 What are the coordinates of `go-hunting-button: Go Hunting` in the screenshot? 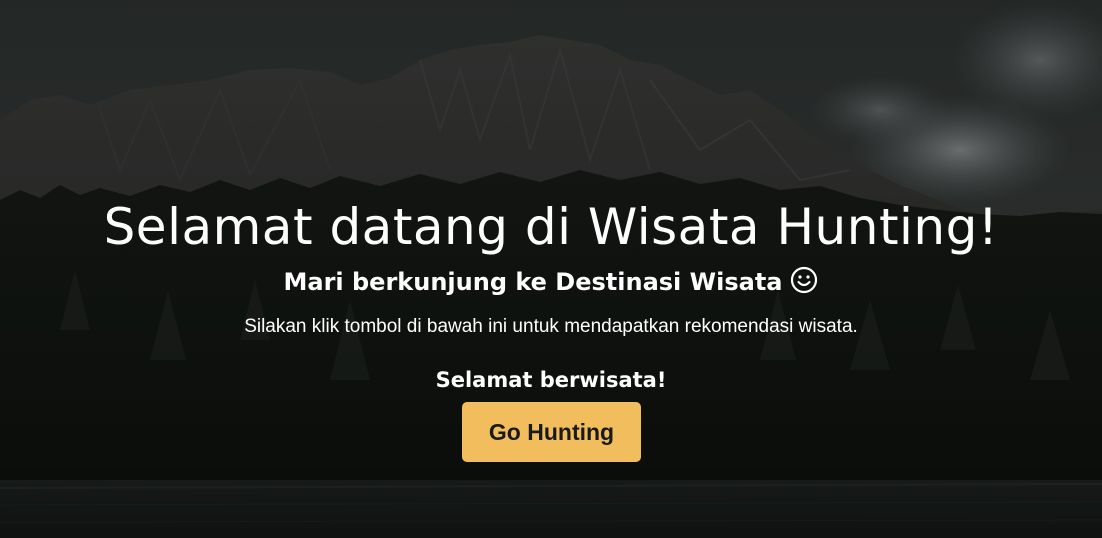 It's located at (551, 432).